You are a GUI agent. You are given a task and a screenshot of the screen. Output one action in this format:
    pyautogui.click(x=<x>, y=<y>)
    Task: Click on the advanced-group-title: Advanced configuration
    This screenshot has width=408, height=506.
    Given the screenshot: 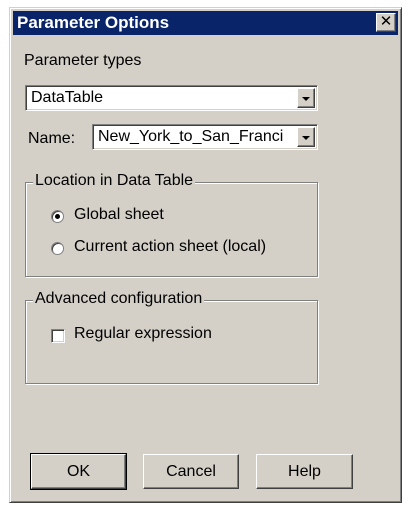 What is the action you would take?
    pyautogui.click(x=119, y=299)
    